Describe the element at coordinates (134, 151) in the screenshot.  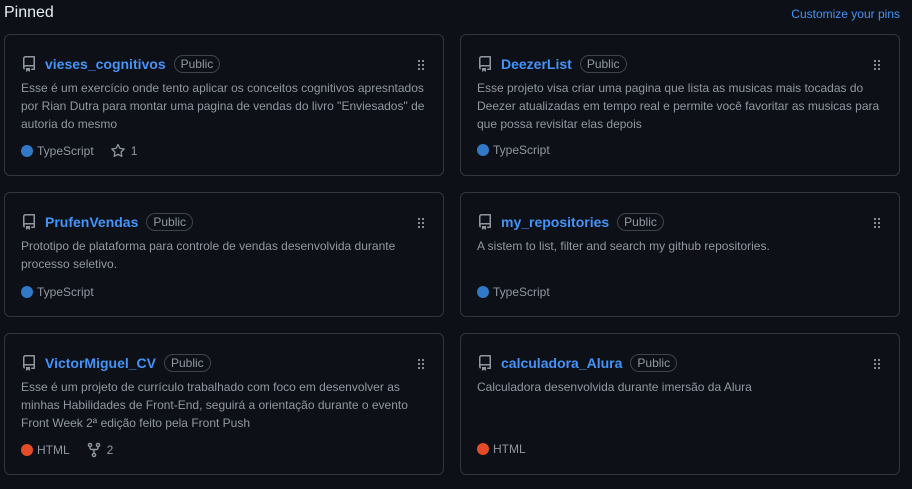
I see `stars-count: 1` at that location.